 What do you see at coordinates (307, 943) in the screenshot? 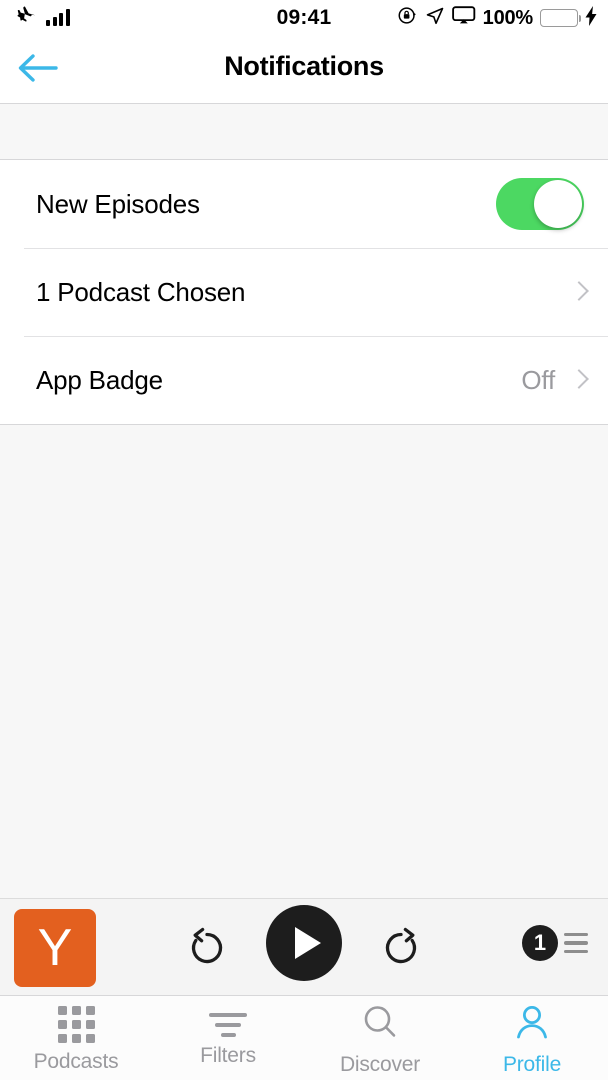
I see `play-icon` at bounding box center [307, 943].